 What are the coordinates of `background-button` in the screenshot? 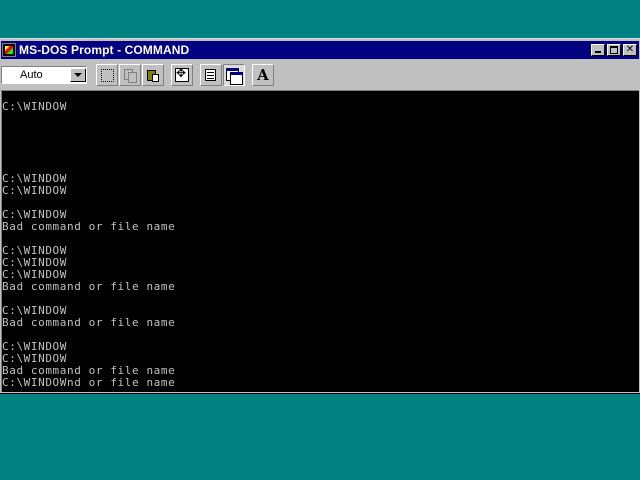 It's located at (234, 75).